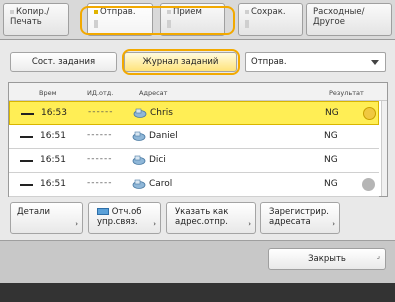 The image size is (395, 302). What do you see at coordinates (198, 92) in the screenshot?
I see `table-header: Врем ИД.отд. Адресат Результат` at bounding box center [198, 92].